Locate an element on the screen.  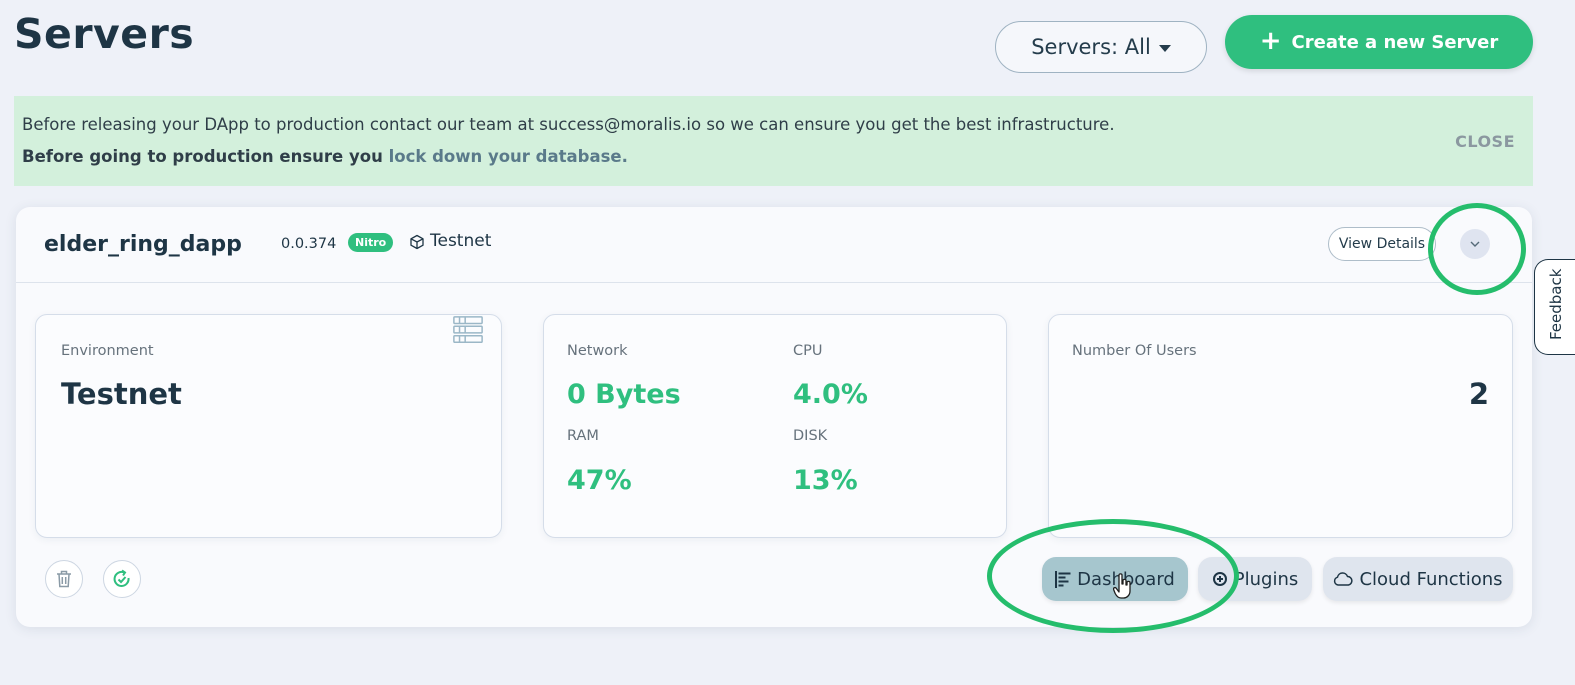
ram-stat-value: 47% is located at coordinates (599, 480).